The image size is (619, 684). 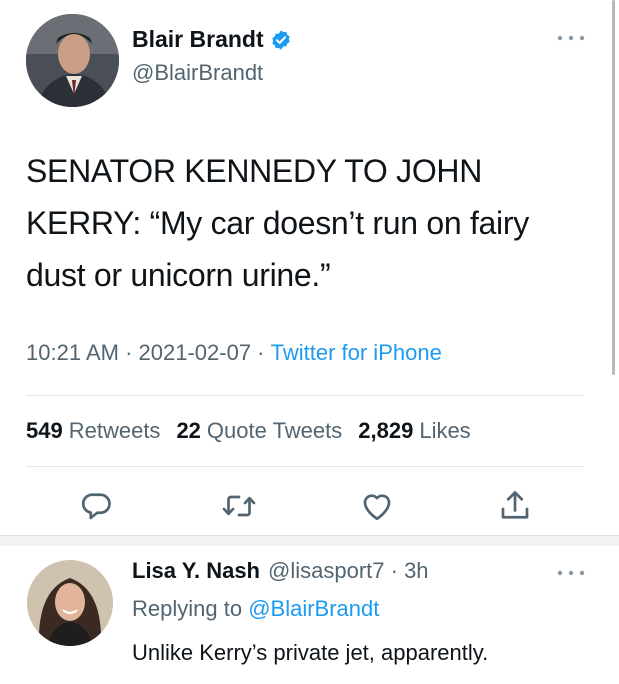 What do you see at coordinates (239, 506) in the screenshot?
I see `retweet-icon` at bounding box center [239, 506].